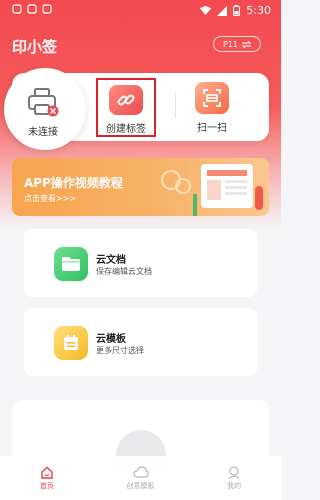 The height and width of the screenshot is (500, 320). I want to click on tutorial-banner: APP操作视频教程 点击查看>>>, so click(140, 187).